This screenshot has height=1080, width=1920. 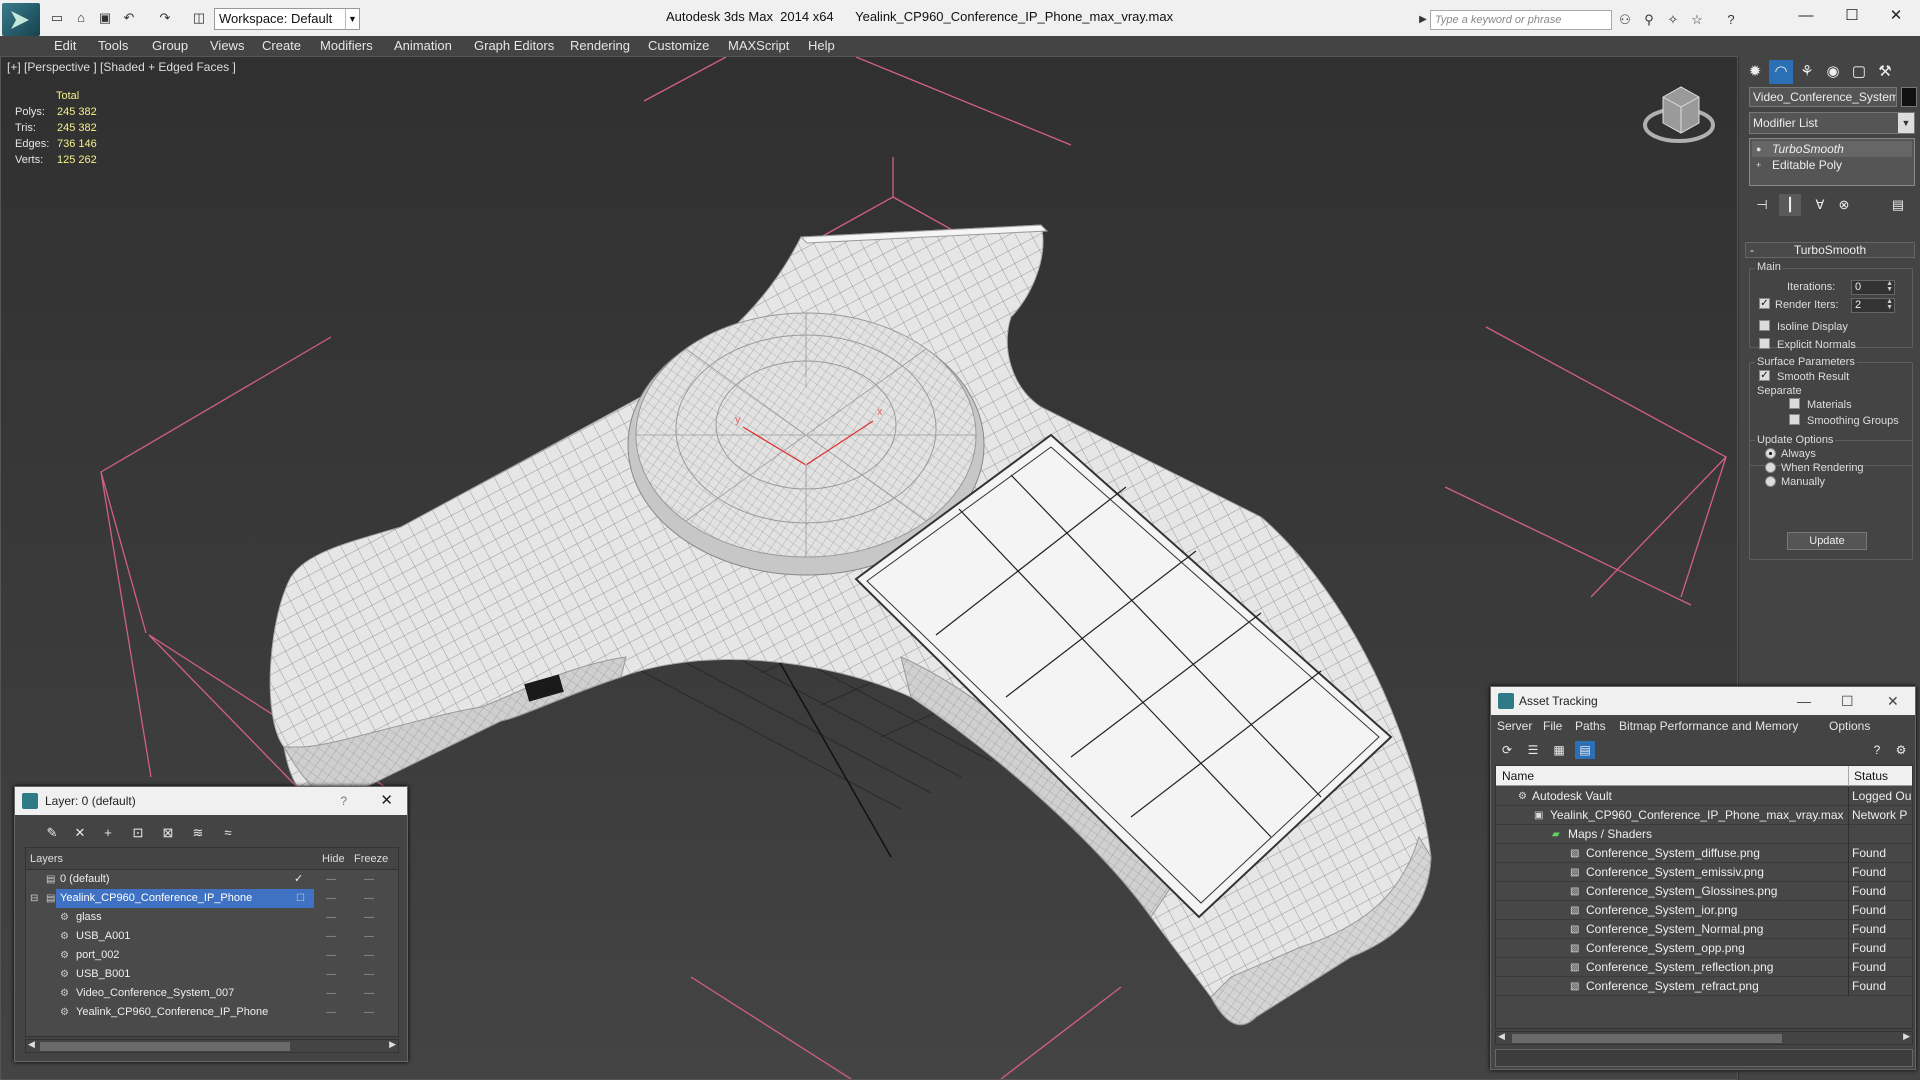 What do you see at coordinates (1764, 375) in the screenshot?
I see `smooth-result-checkbox: ✓` at bounding box center [1764, 375].